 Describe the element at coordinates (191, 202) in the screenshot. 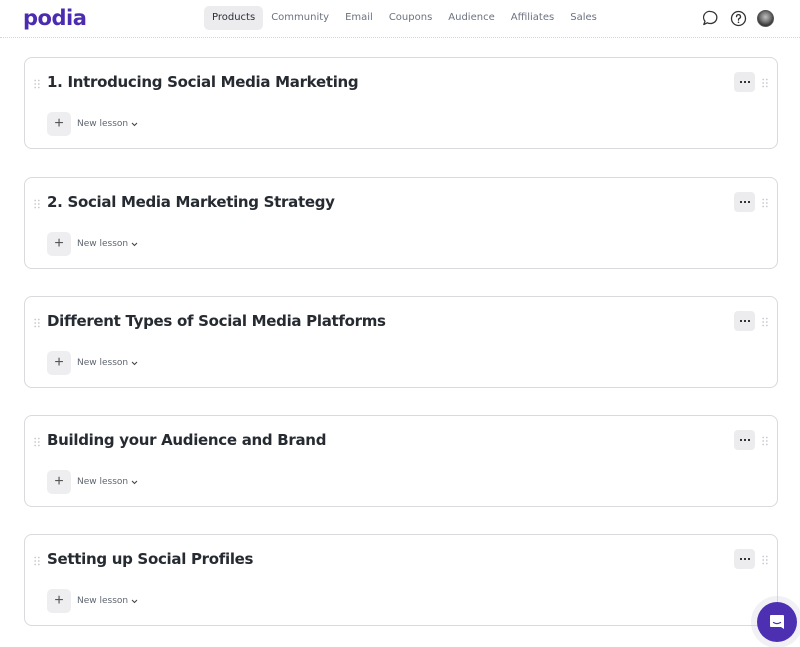

I see `section-title: 2. Social Media Marketing Strategy` at that location.